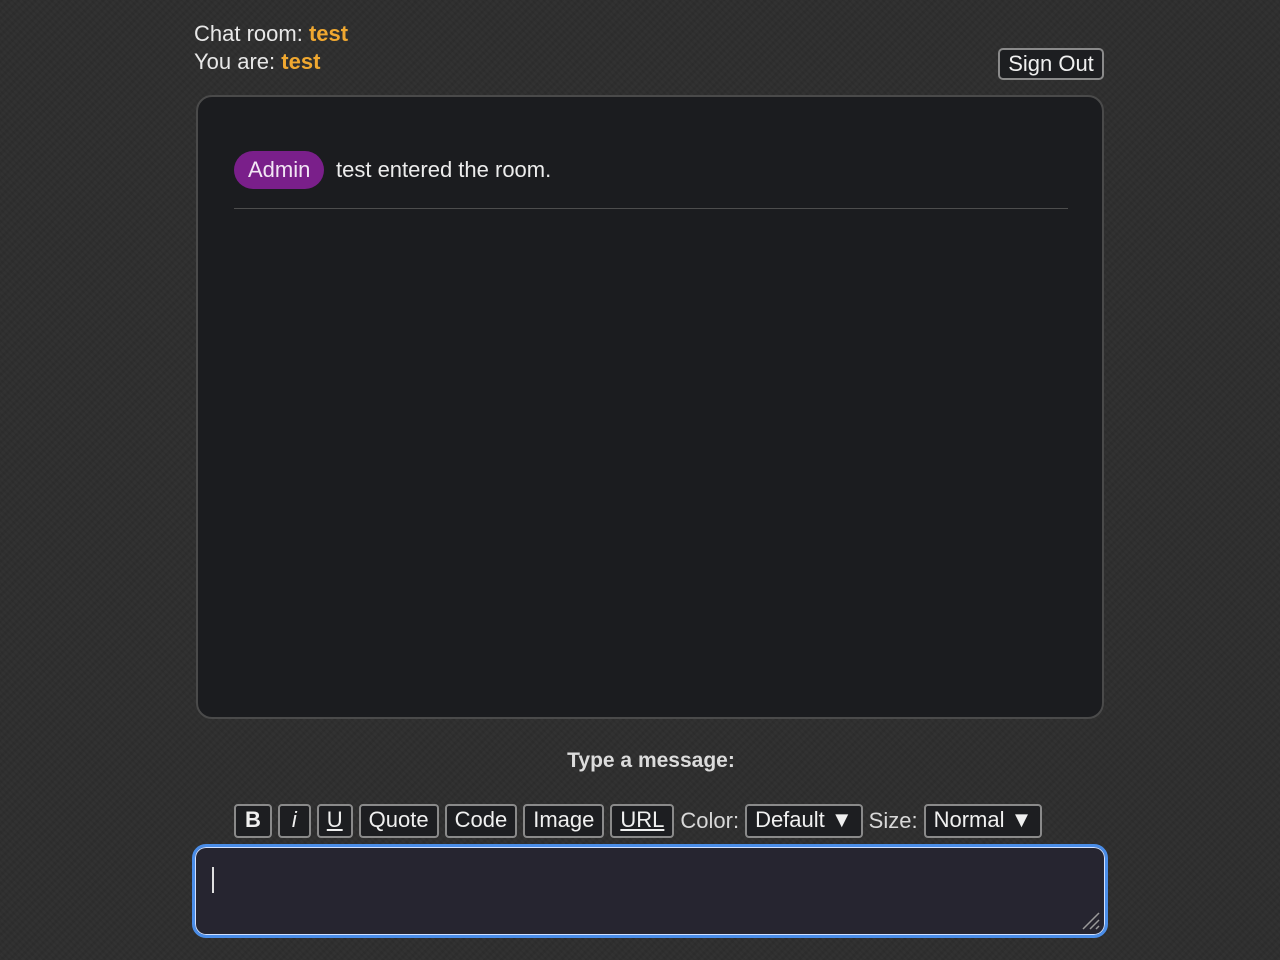 This screenshot has height=960, width=1280. Describe the element at coordinates (651, 180) in the screenshot. I see `chat-message: Admin test entered the room.` at that location.